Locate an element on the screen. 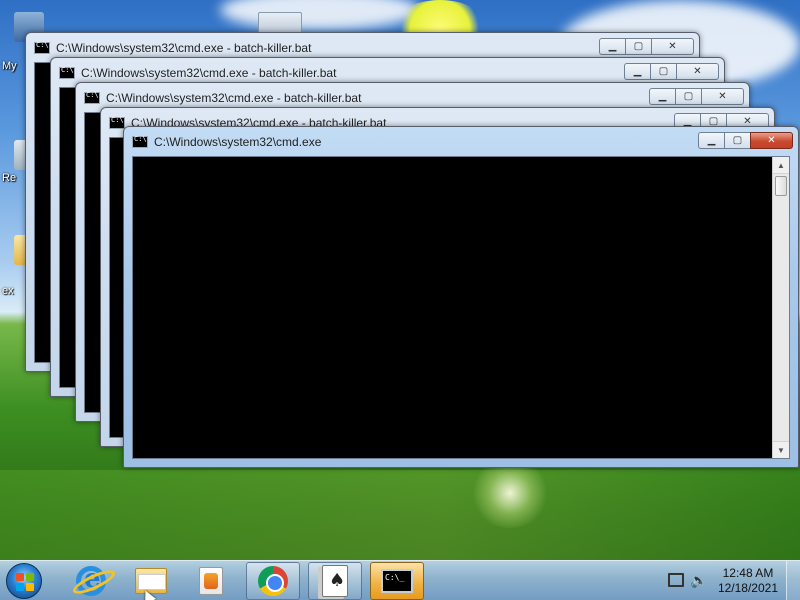 The width and height of the screenshot is (800, 600). scroll-up-arrow-icon: ▲ is located at coordinates (781, 165).